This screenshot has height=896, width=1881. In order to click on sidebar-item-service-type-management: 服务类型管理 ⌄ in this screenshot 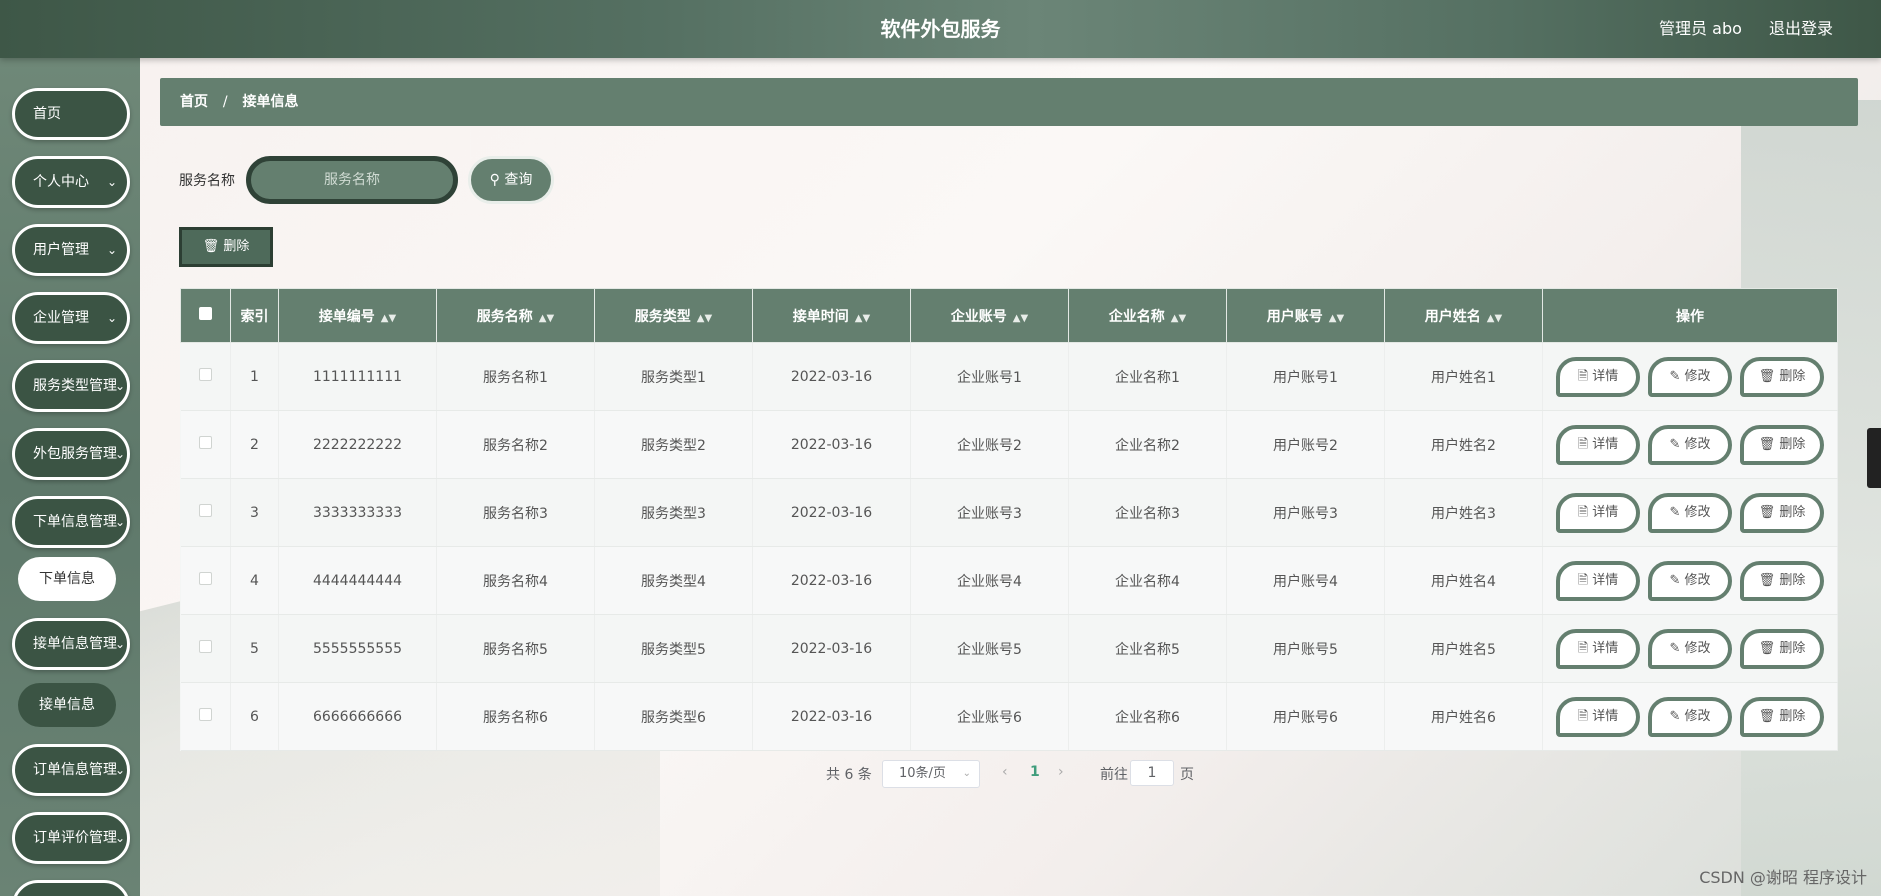, I will do `click(71, 386)`.